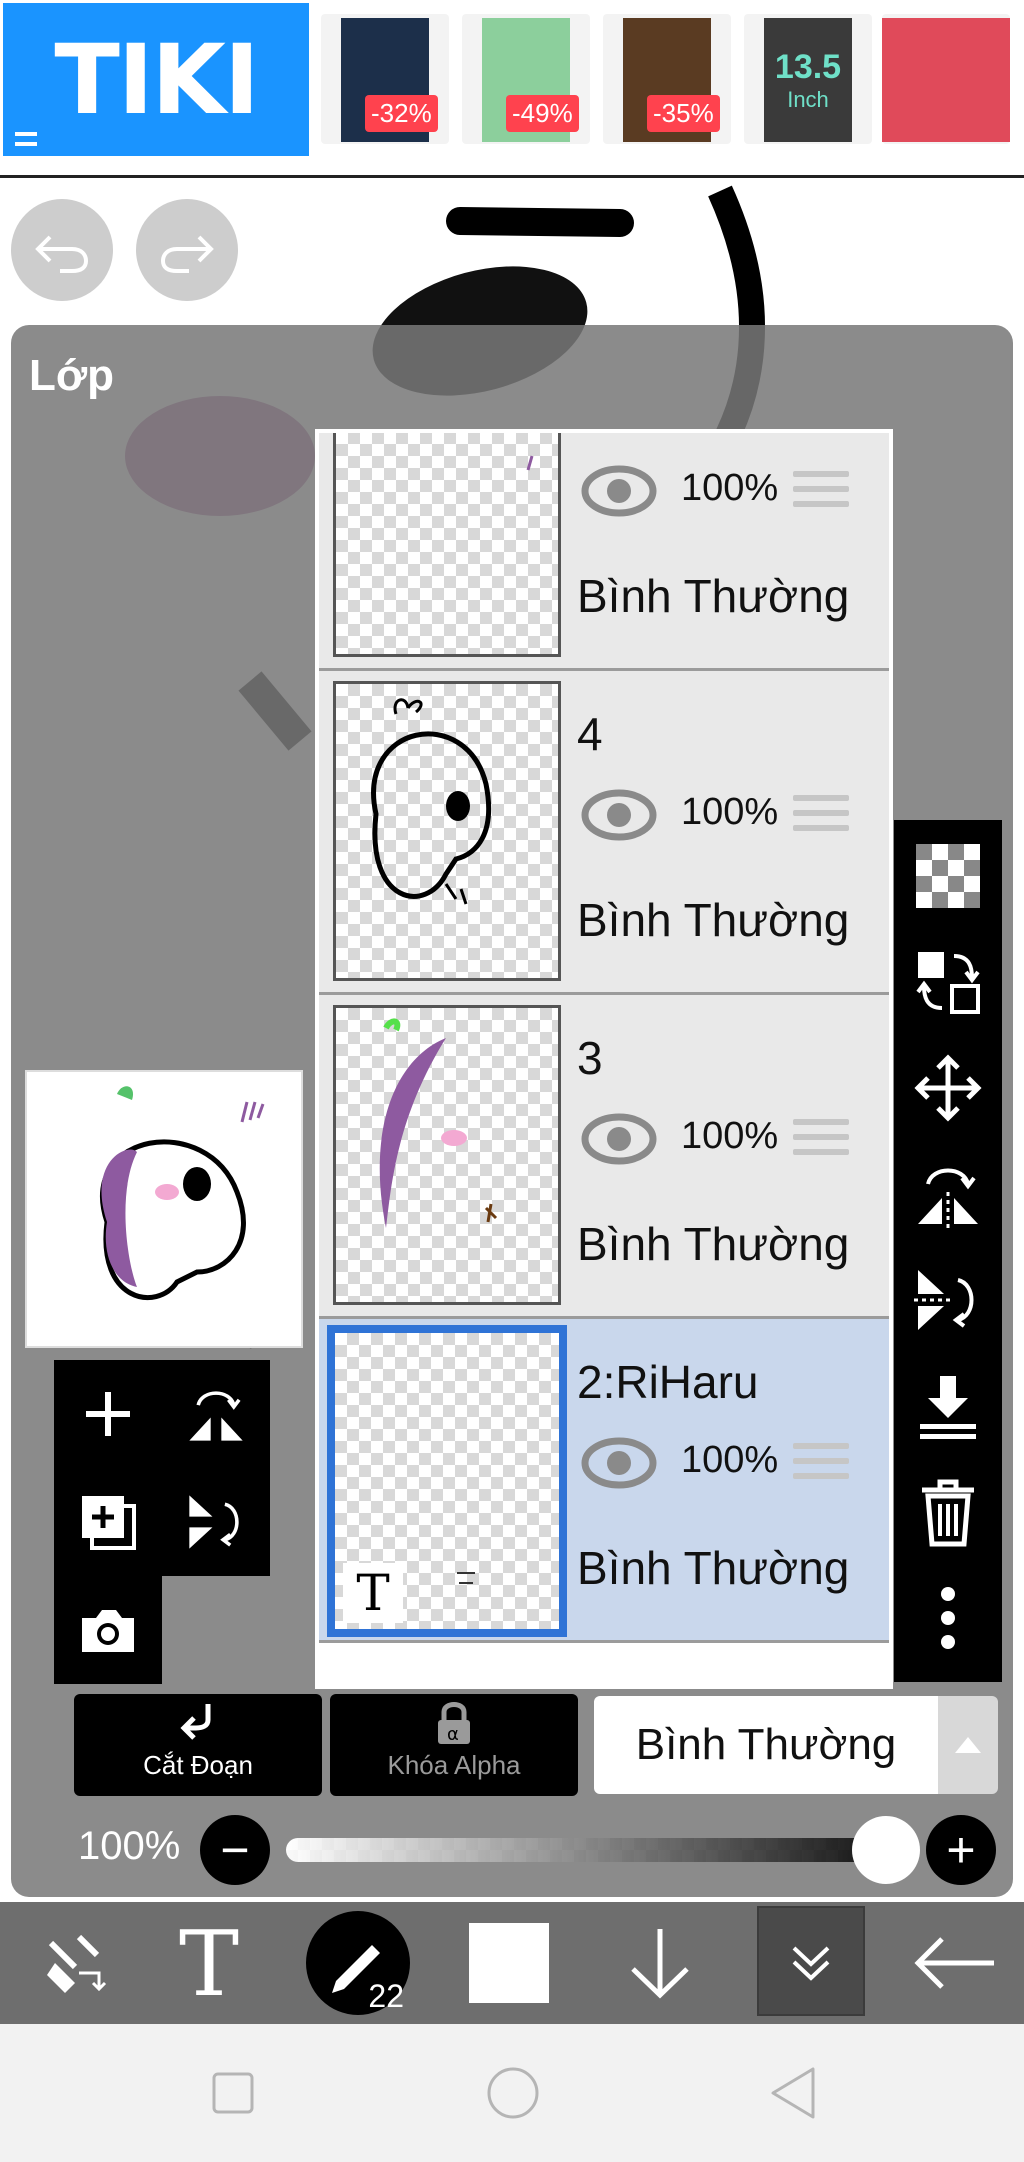  I want to click on alpha-lock-button: α Khóa Alpha, so click(454, 1745).